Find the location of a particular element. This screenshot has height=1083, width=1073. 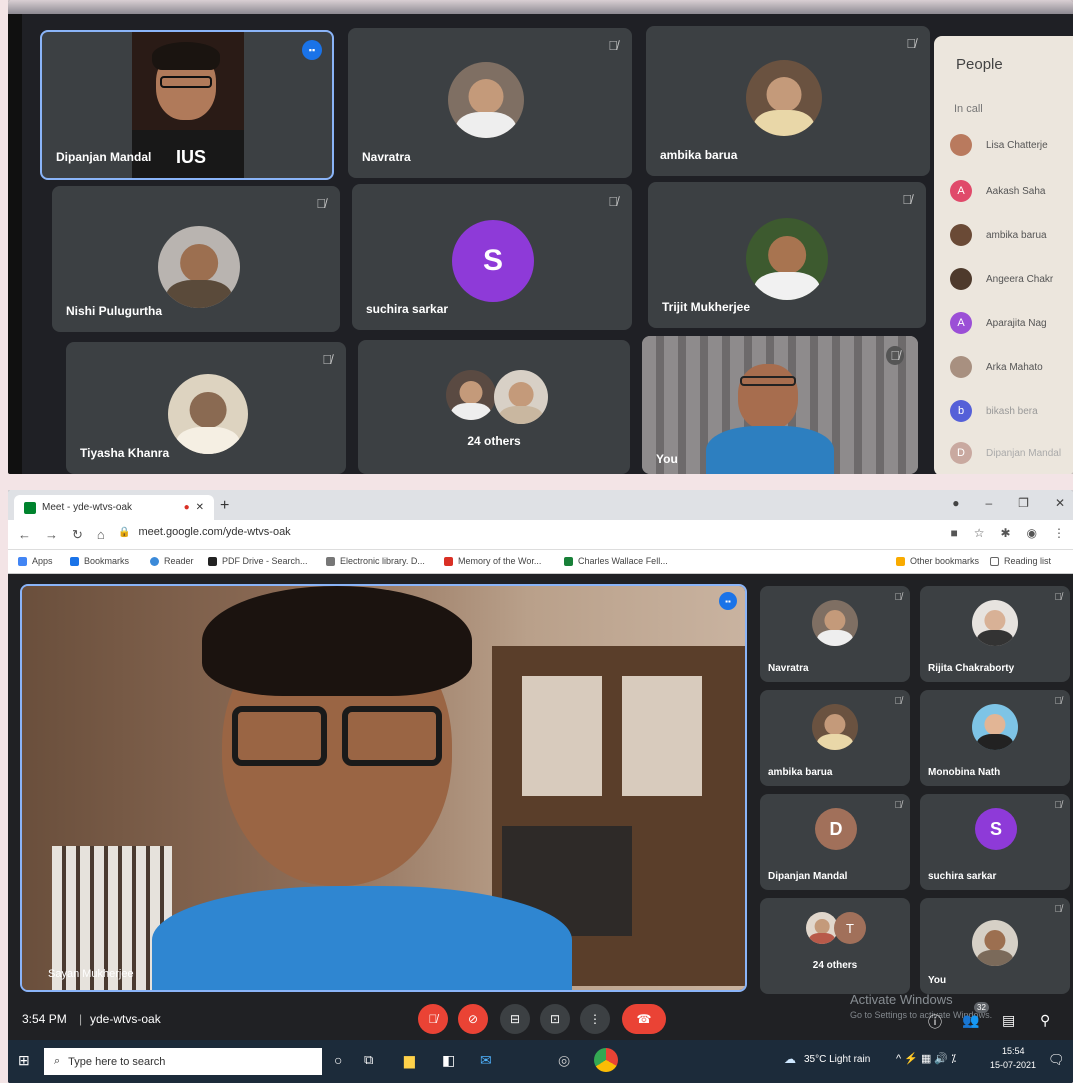

cortana-icon: ○ is located at coordinates (338, 1060).